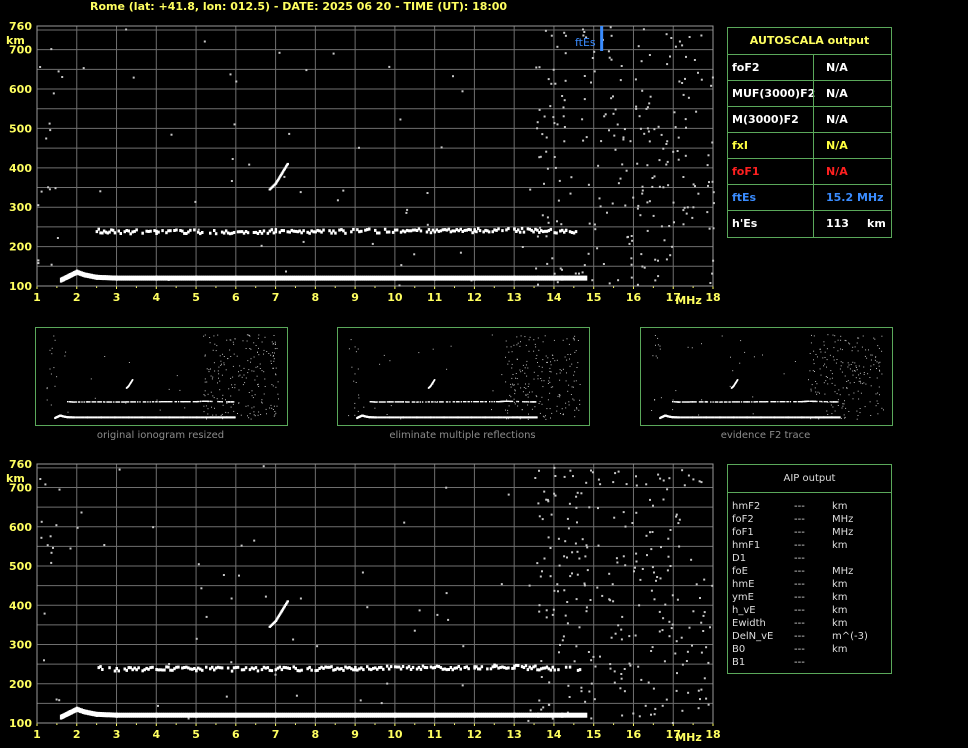  Describe the element at coordinates (876, 223) in the screenshot. I see `autoscala-param-unit: km` at that location.